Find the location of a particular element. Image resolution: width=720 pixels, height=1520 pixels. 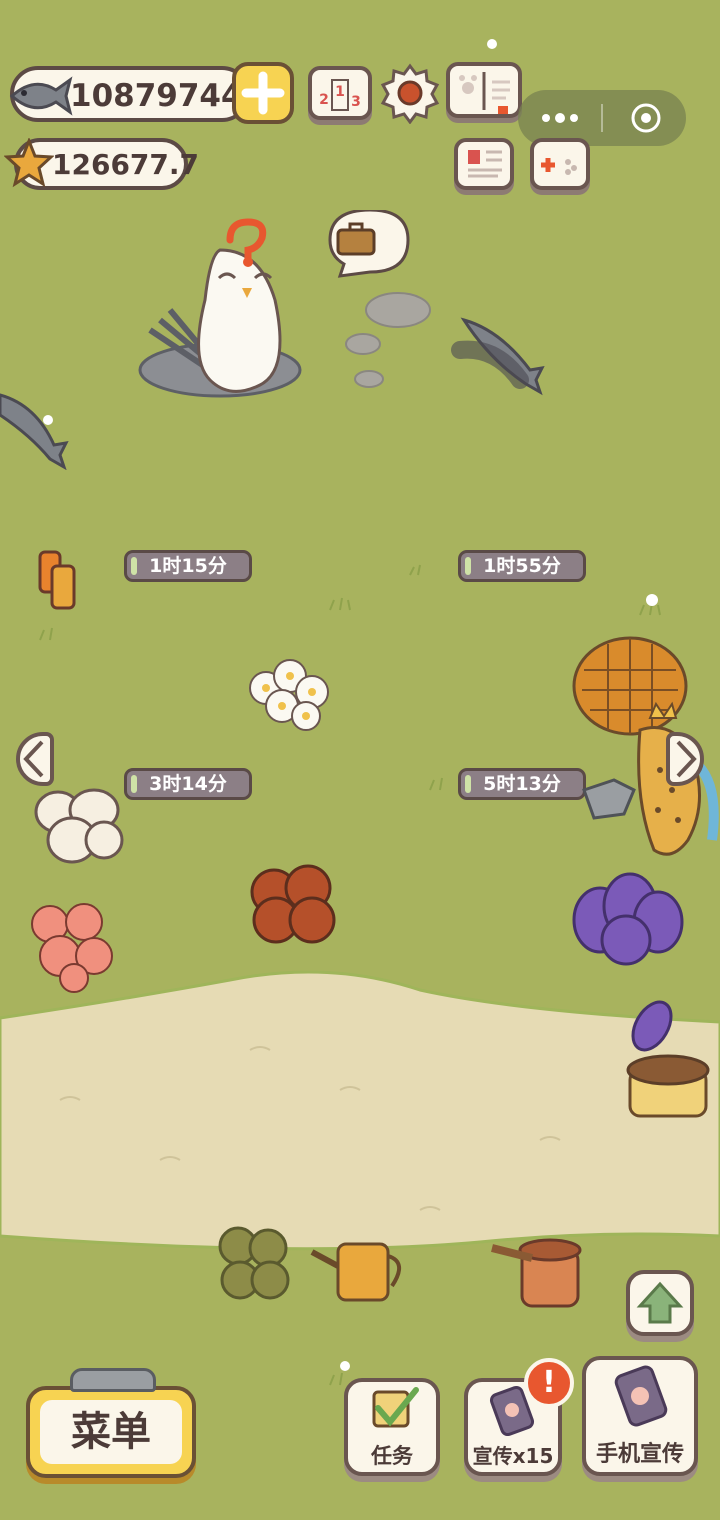

timer-label: 1时55分 is located at coordinates (522, 566).